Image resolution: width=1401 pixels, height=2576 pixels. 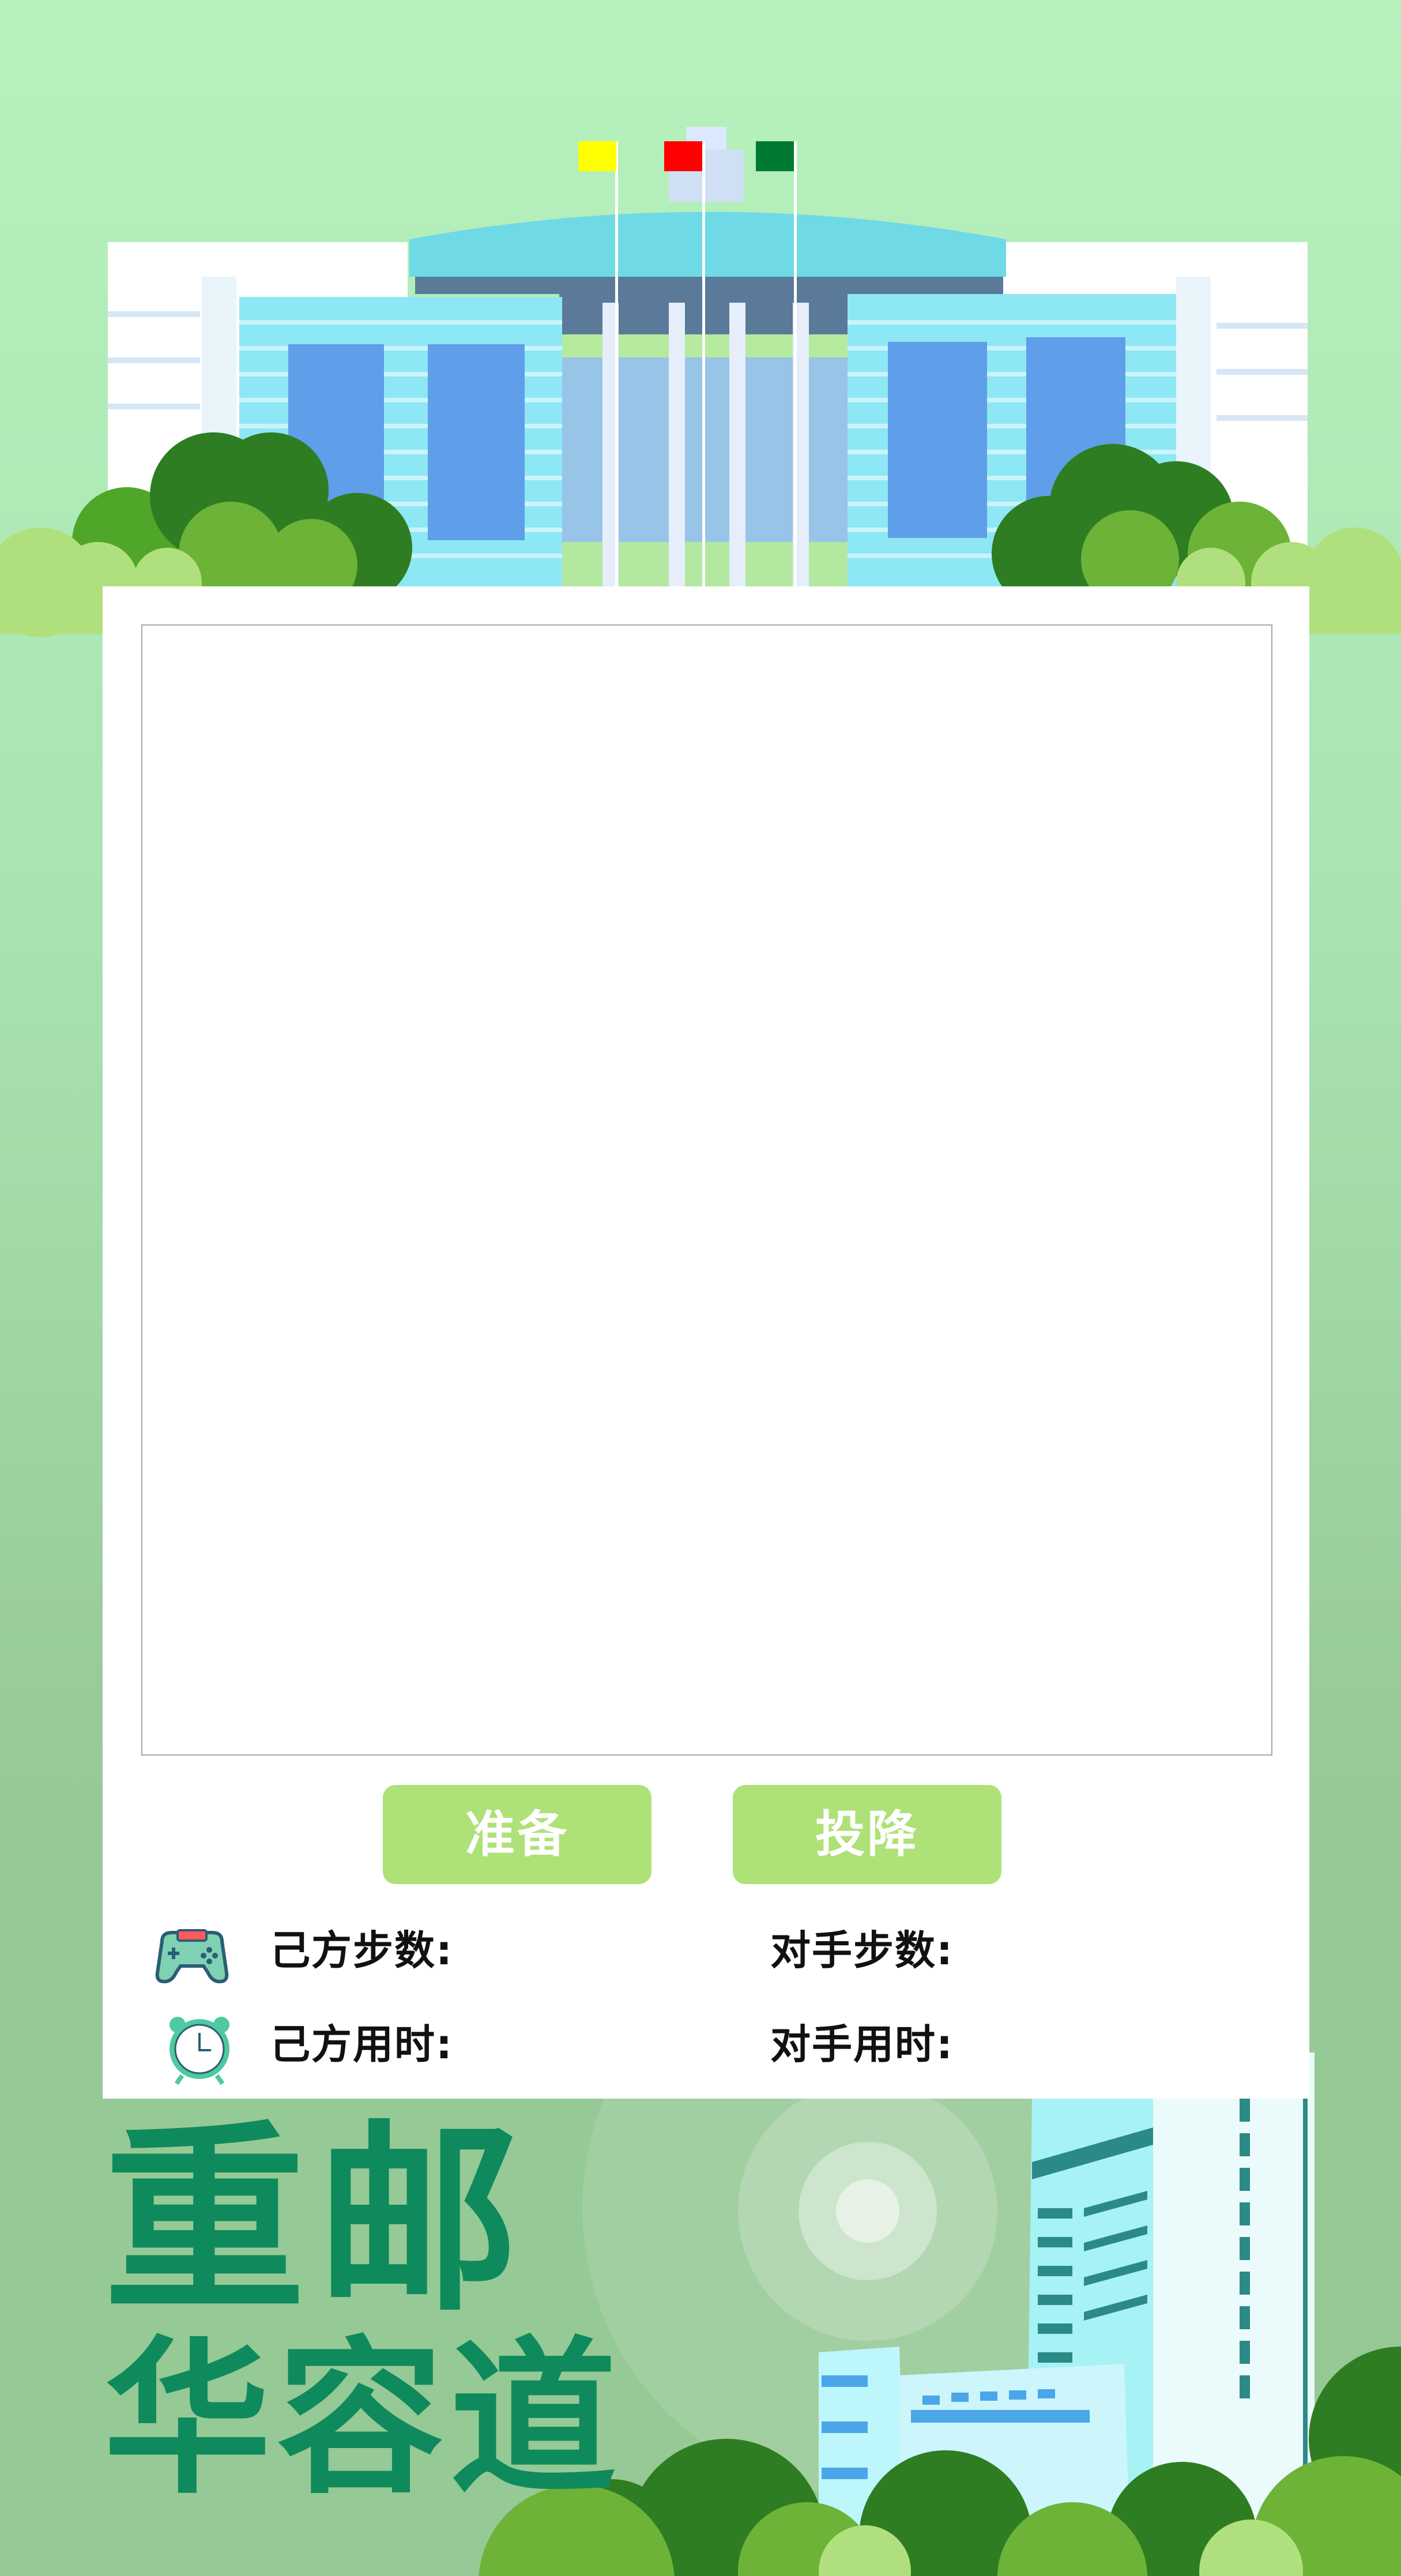 I want to click on my-steps-label: 己方步数:, so click(x=361, y=1950).